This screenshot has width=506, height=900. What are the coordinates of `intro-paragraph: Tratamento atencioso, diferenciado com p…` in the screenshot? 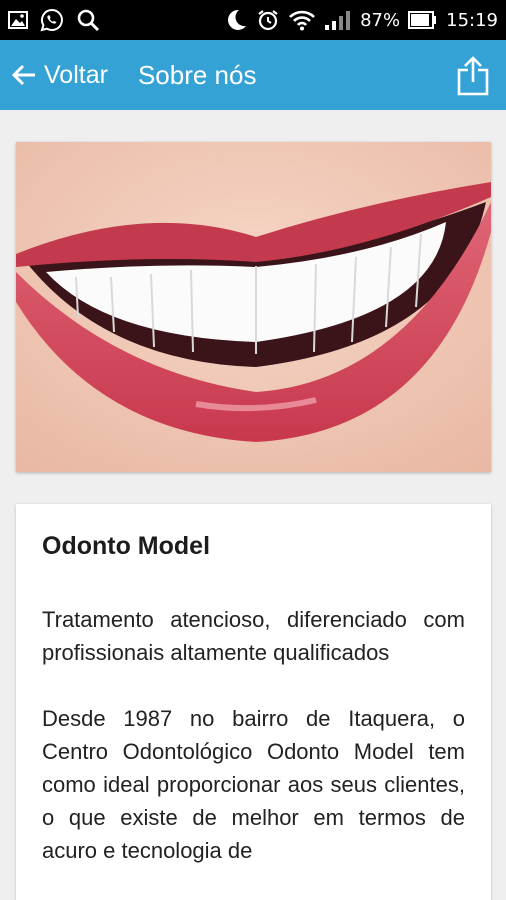 It's located at (253, 636).